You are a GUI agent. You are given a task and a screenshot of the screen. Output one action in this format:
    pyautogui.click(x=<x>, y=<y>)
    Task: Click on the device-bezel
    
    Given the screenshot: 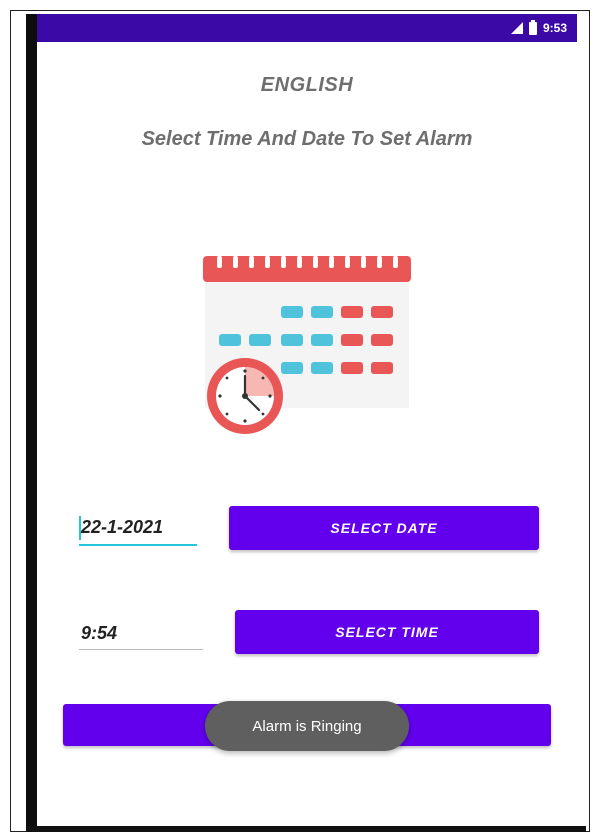 What is the action you would take?
    pyautogui.click(x=31, y=422)
    